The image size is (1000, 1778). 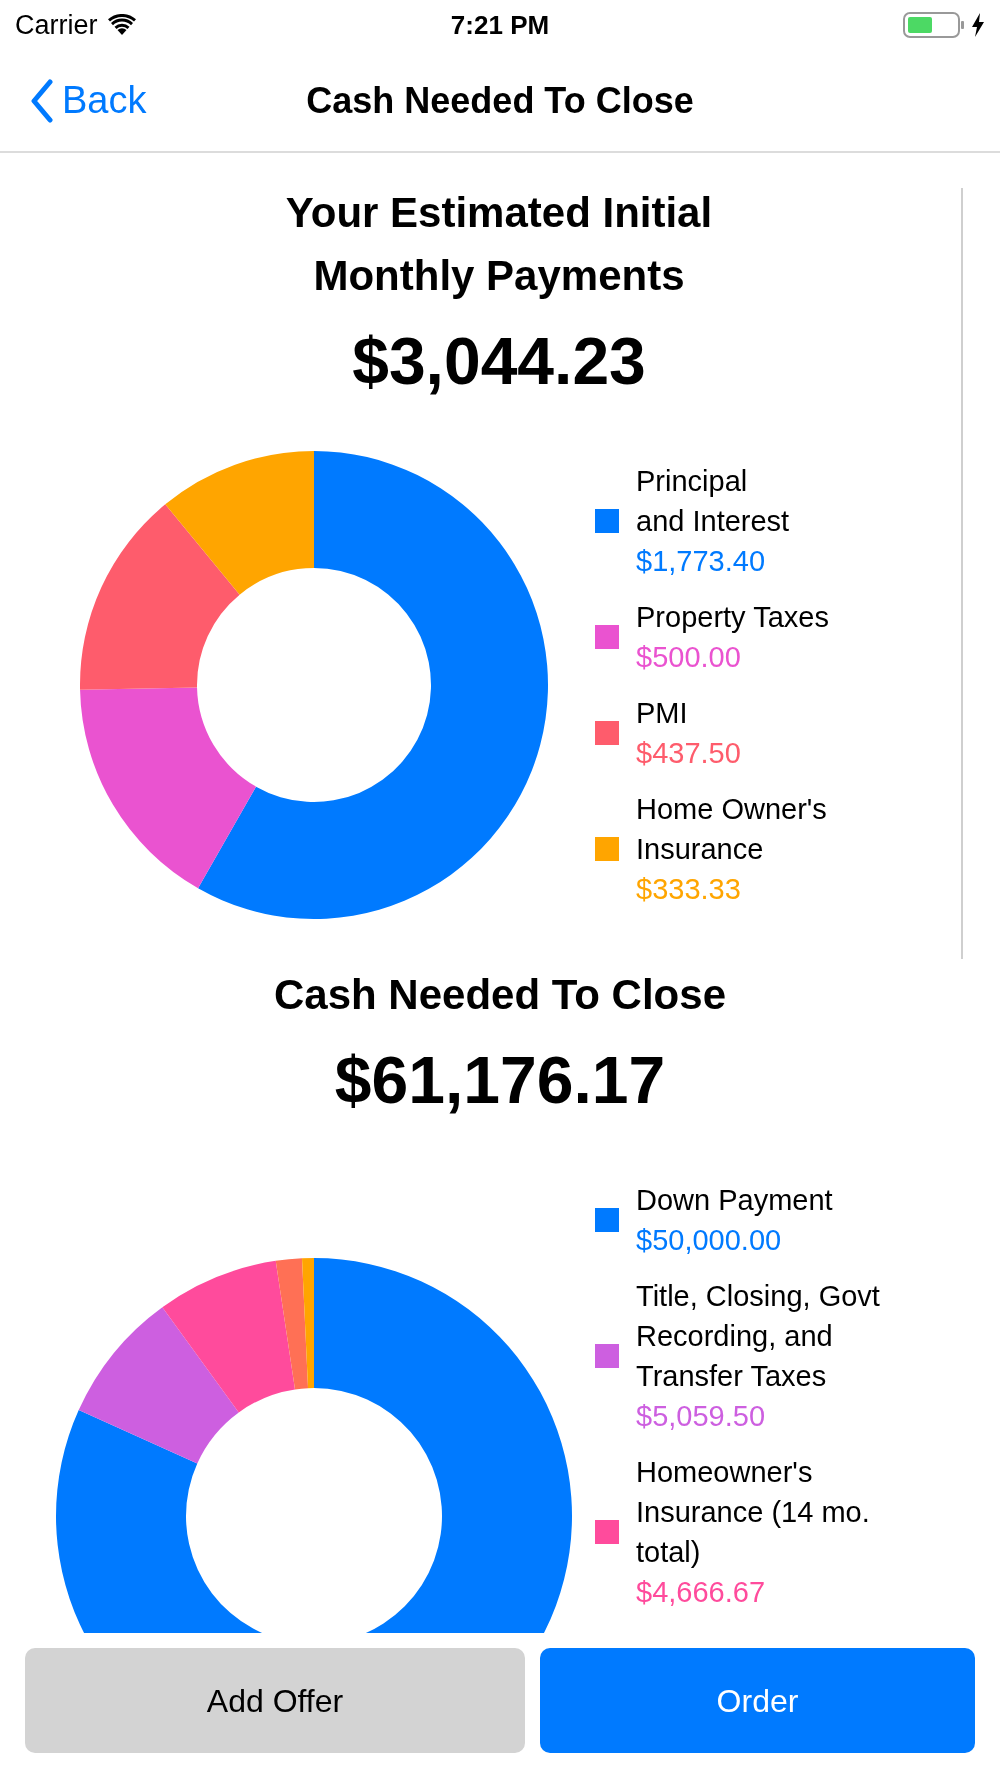 What do you see at coordinates (700, 849) in the screenshot?
I see `legend-label: Insurance` at bounding box center [700, 849].